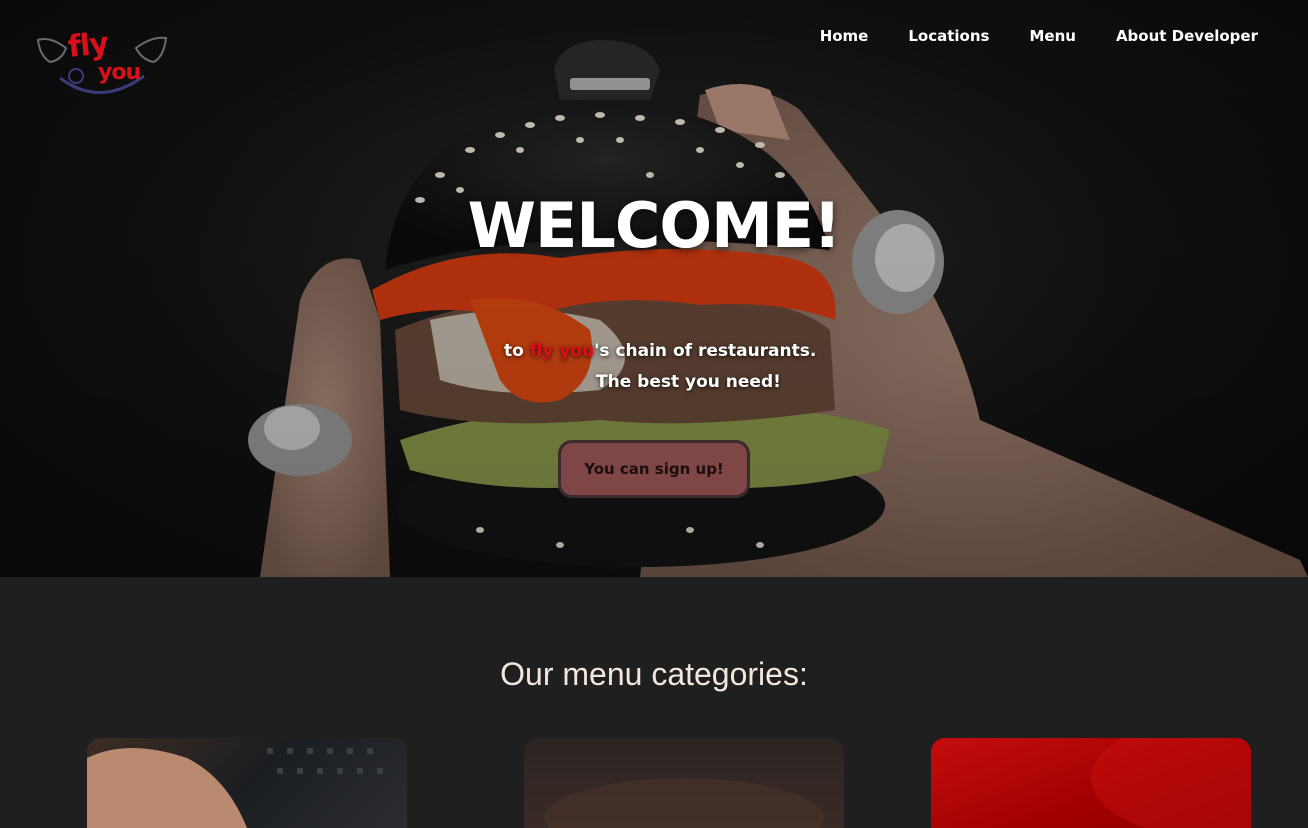 The image size is (1308, 828). What do you see at coordinates (654, 673) in the screenshot?
I see `menu-categories-title: Our menu categories:` at bounding box center [654, 673].